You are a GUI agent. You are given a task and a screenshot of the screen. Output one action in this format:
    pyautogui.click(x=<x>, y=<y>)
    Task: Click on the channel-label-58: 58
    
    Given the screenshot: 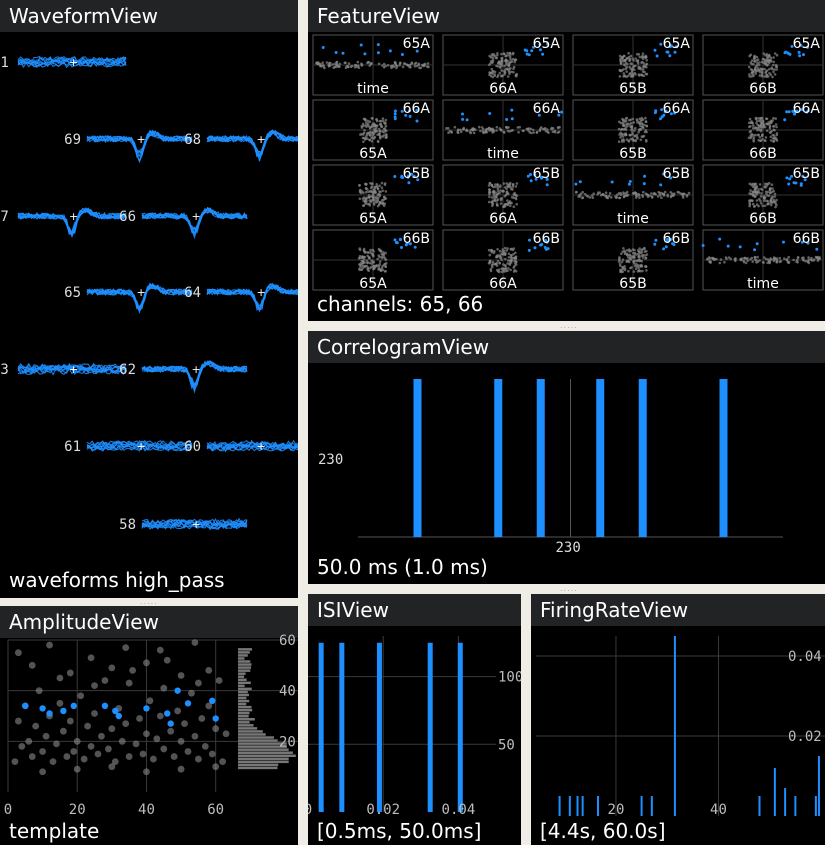 What is the action you would take?
    pyautogui.click(x=127, y=525)
    